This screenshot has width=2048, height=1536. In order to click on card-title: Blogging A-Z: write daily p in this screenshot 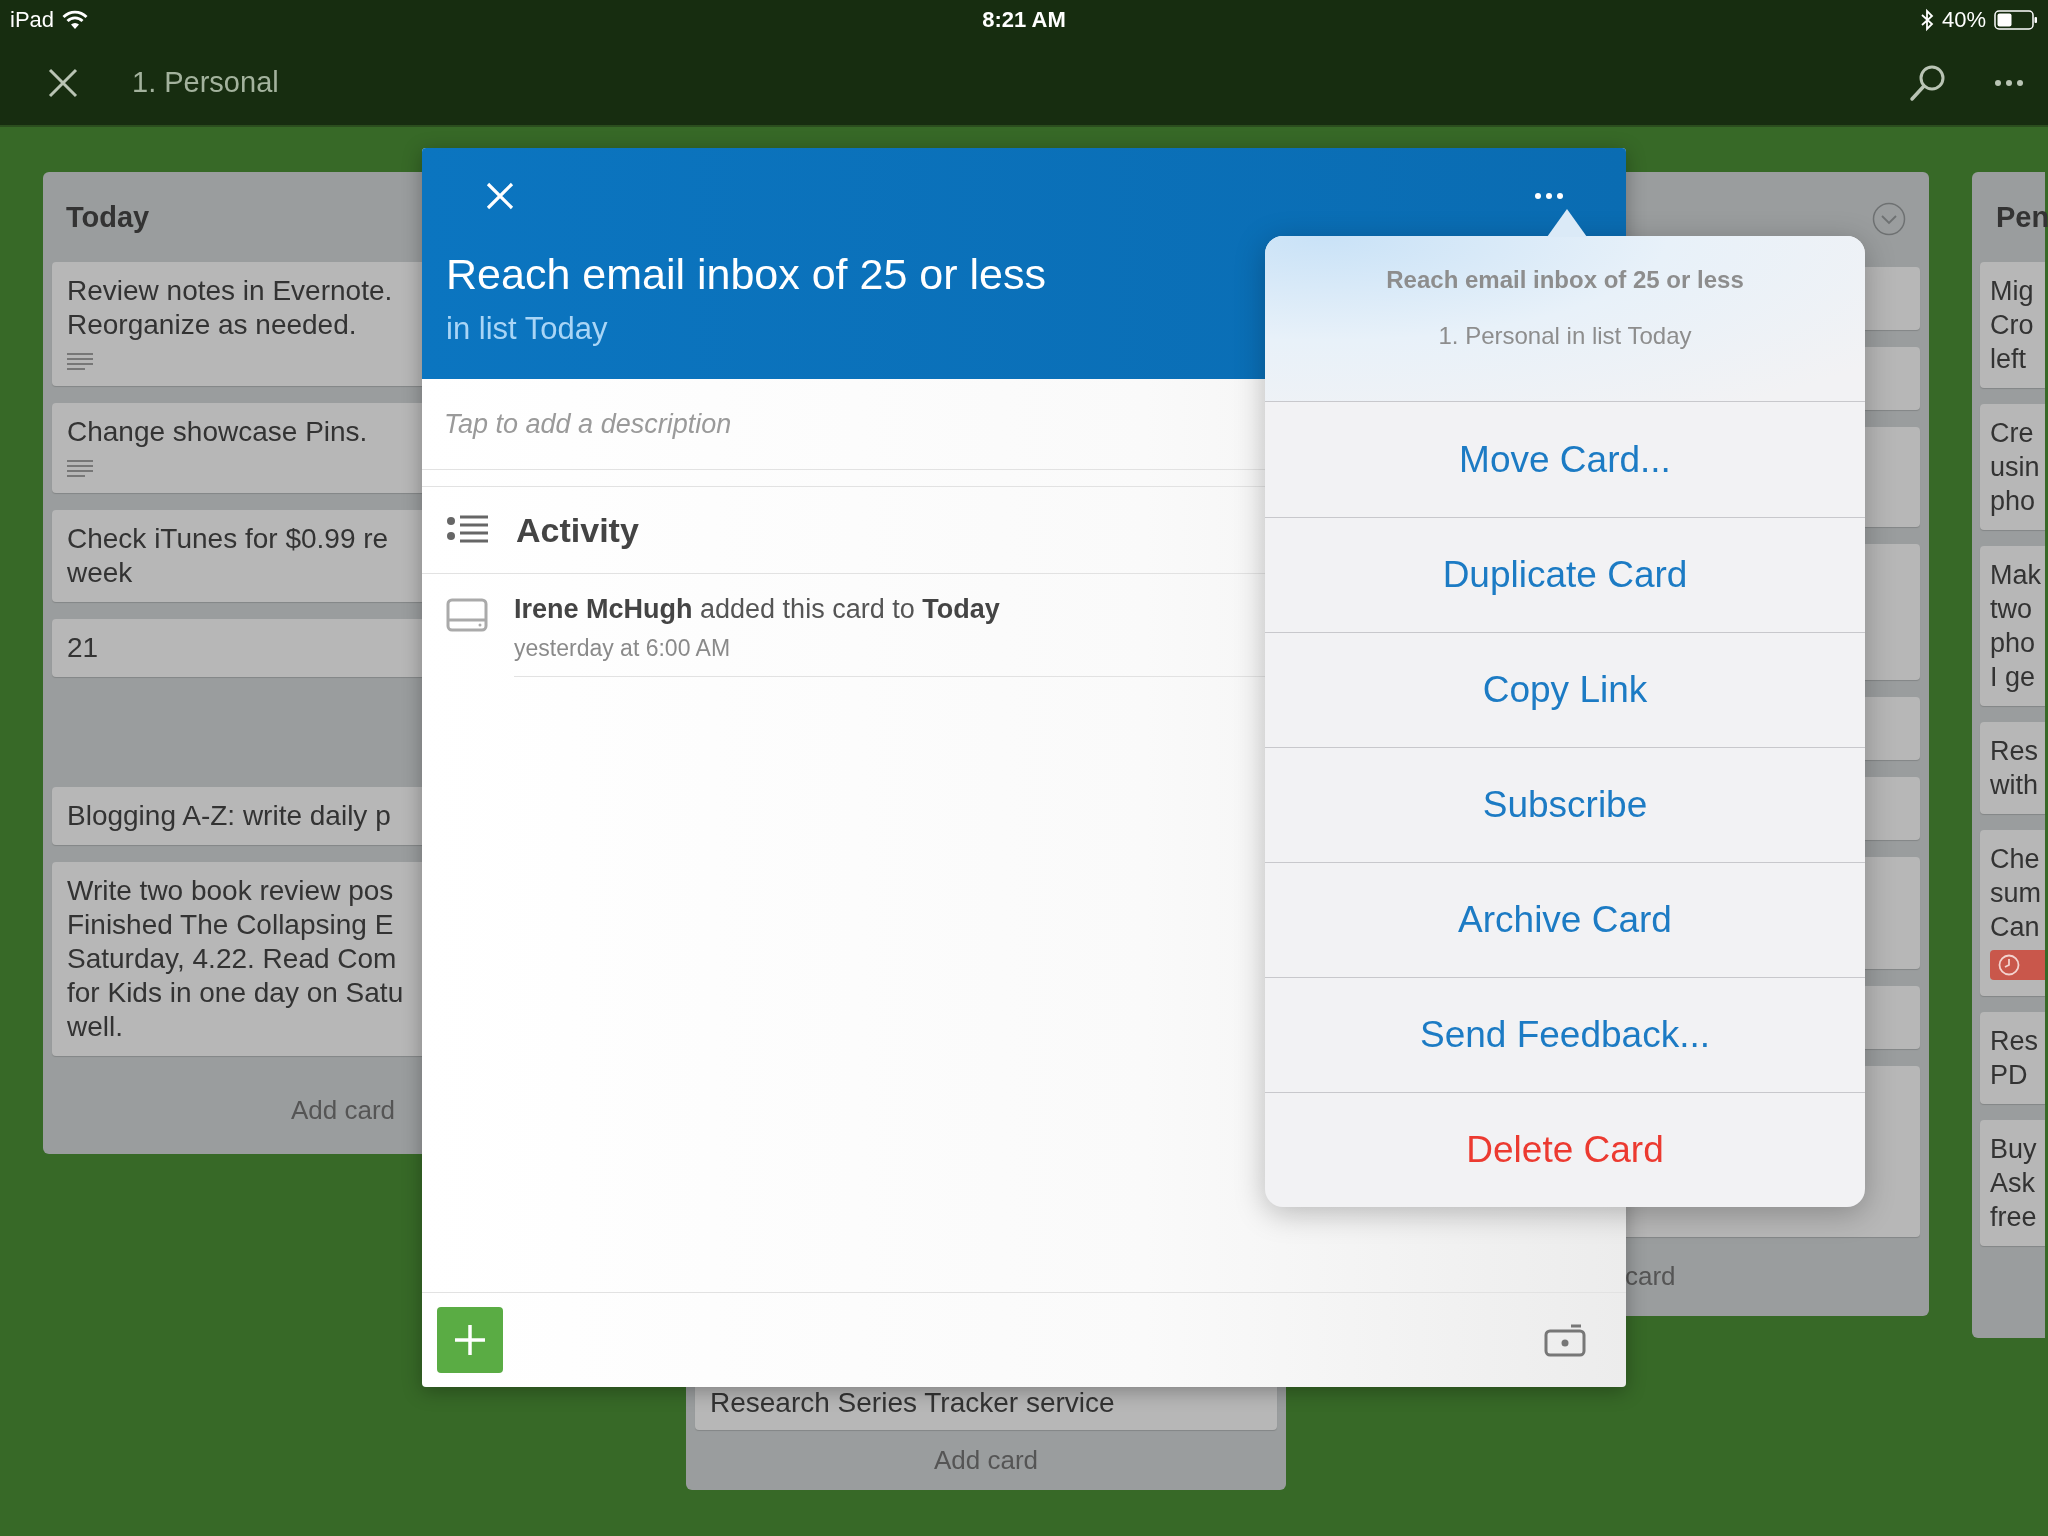, I will do `click(229, 816)`.